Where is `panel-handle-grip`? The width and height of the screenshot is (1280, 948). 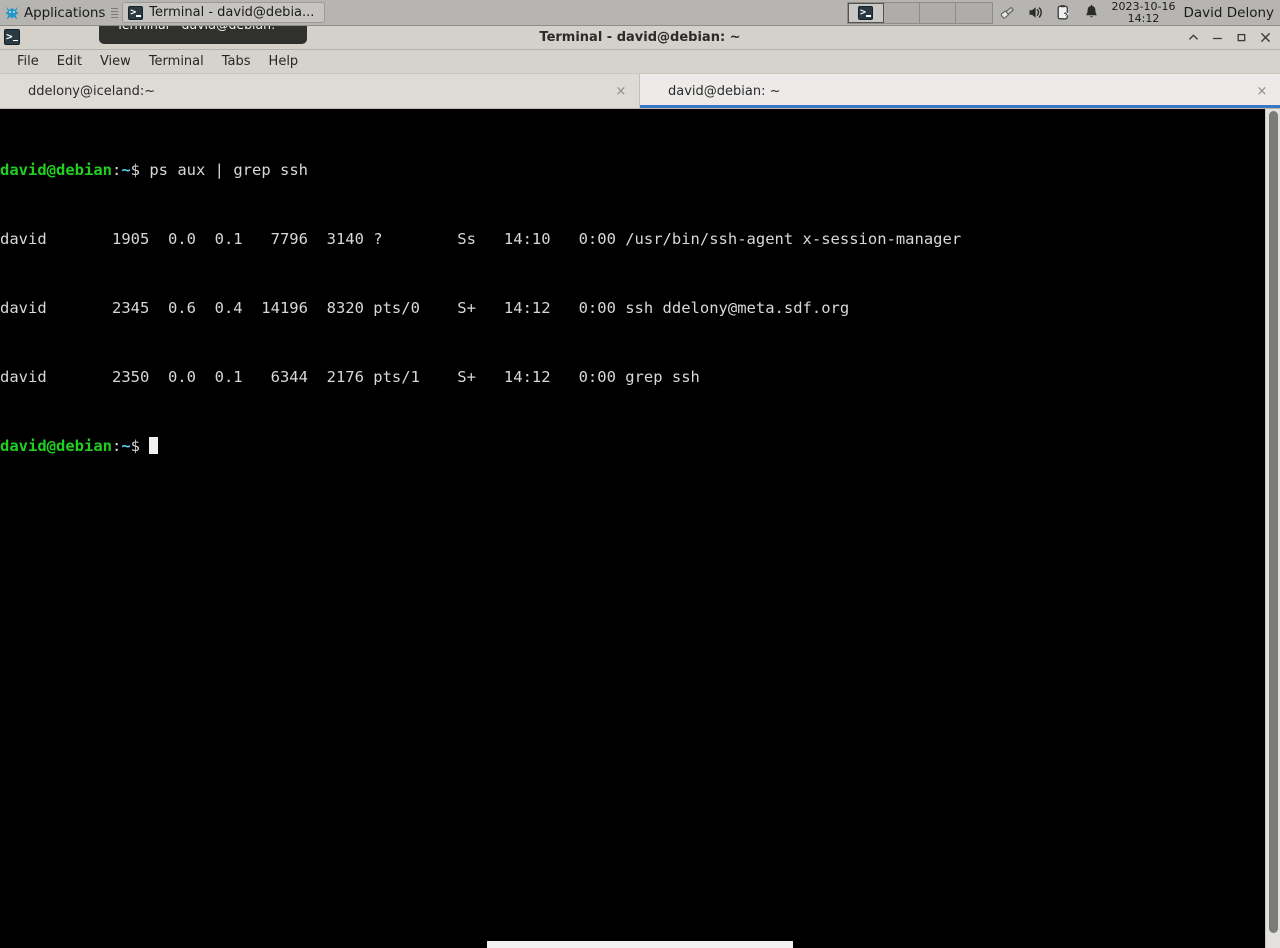 panel-handle-grip is located at coordinates (115, 13).